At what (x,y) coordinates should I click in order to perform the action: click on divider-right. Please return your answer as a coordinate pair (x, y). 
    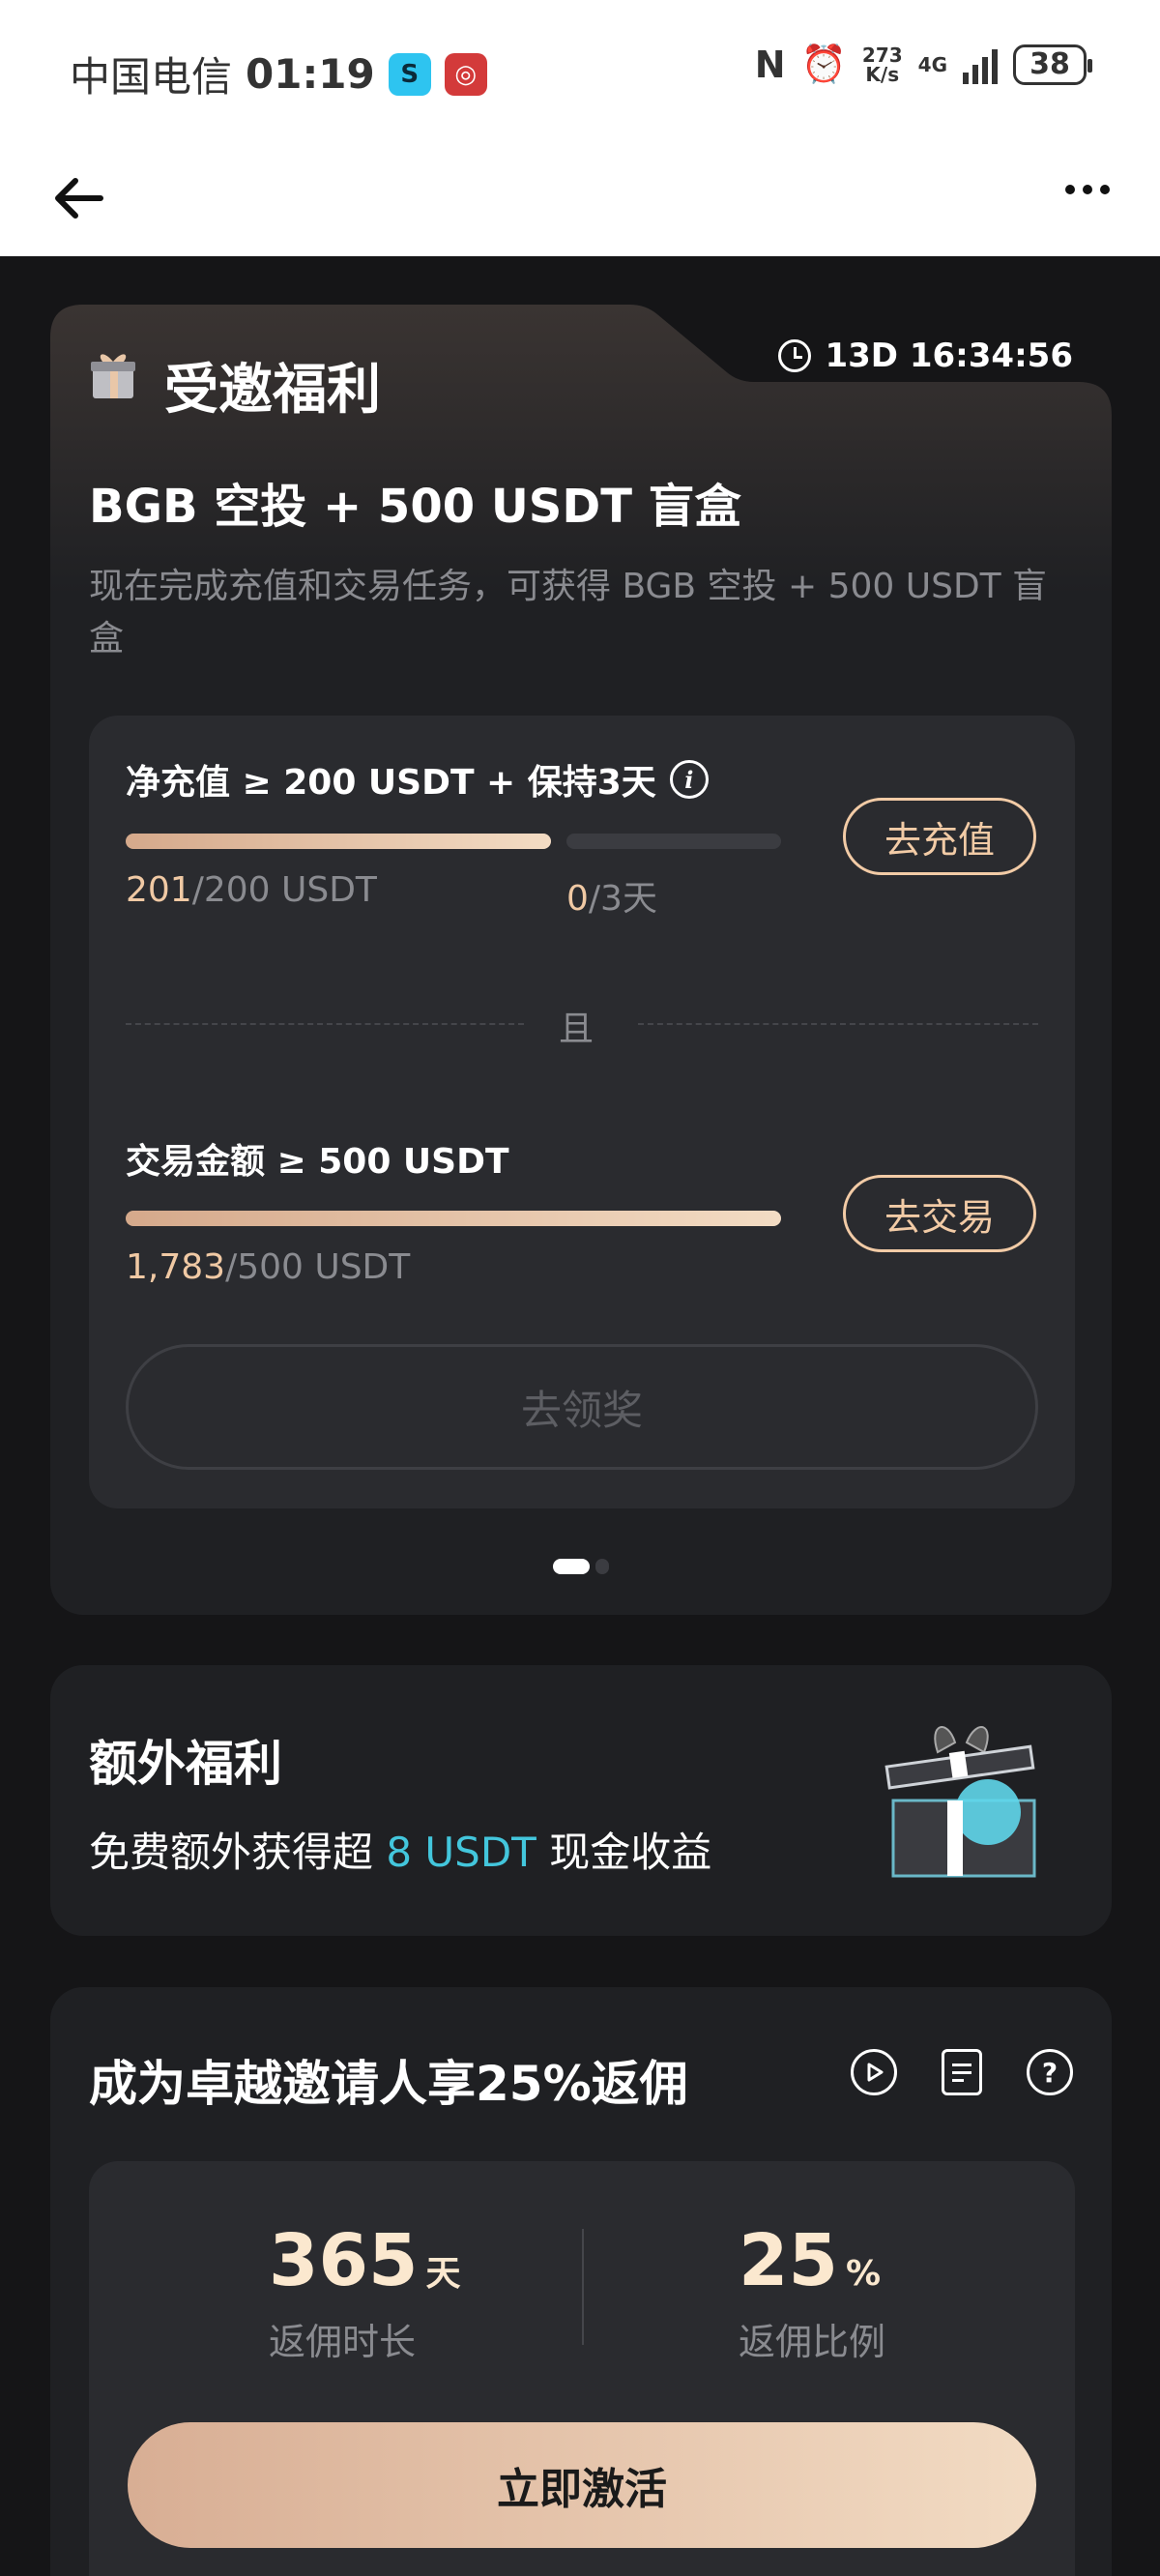
    Looking at the image, I should click on (838, 1024).